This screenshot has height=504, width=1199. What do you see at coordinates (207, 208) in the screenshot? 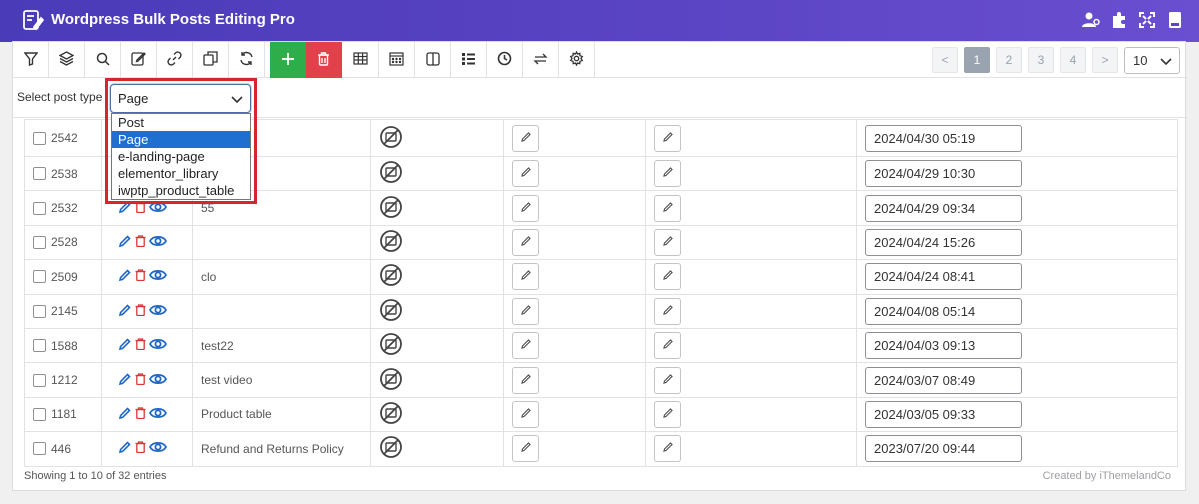
I see `row-title: 55` at bounding box center [207, 208].